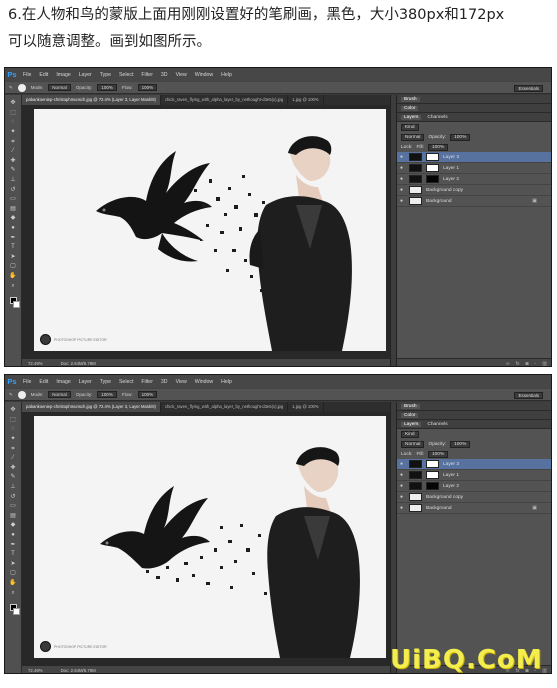 The image size is (557, 688). I want to click on kind-filter-select: Kind, so click(410, 434).